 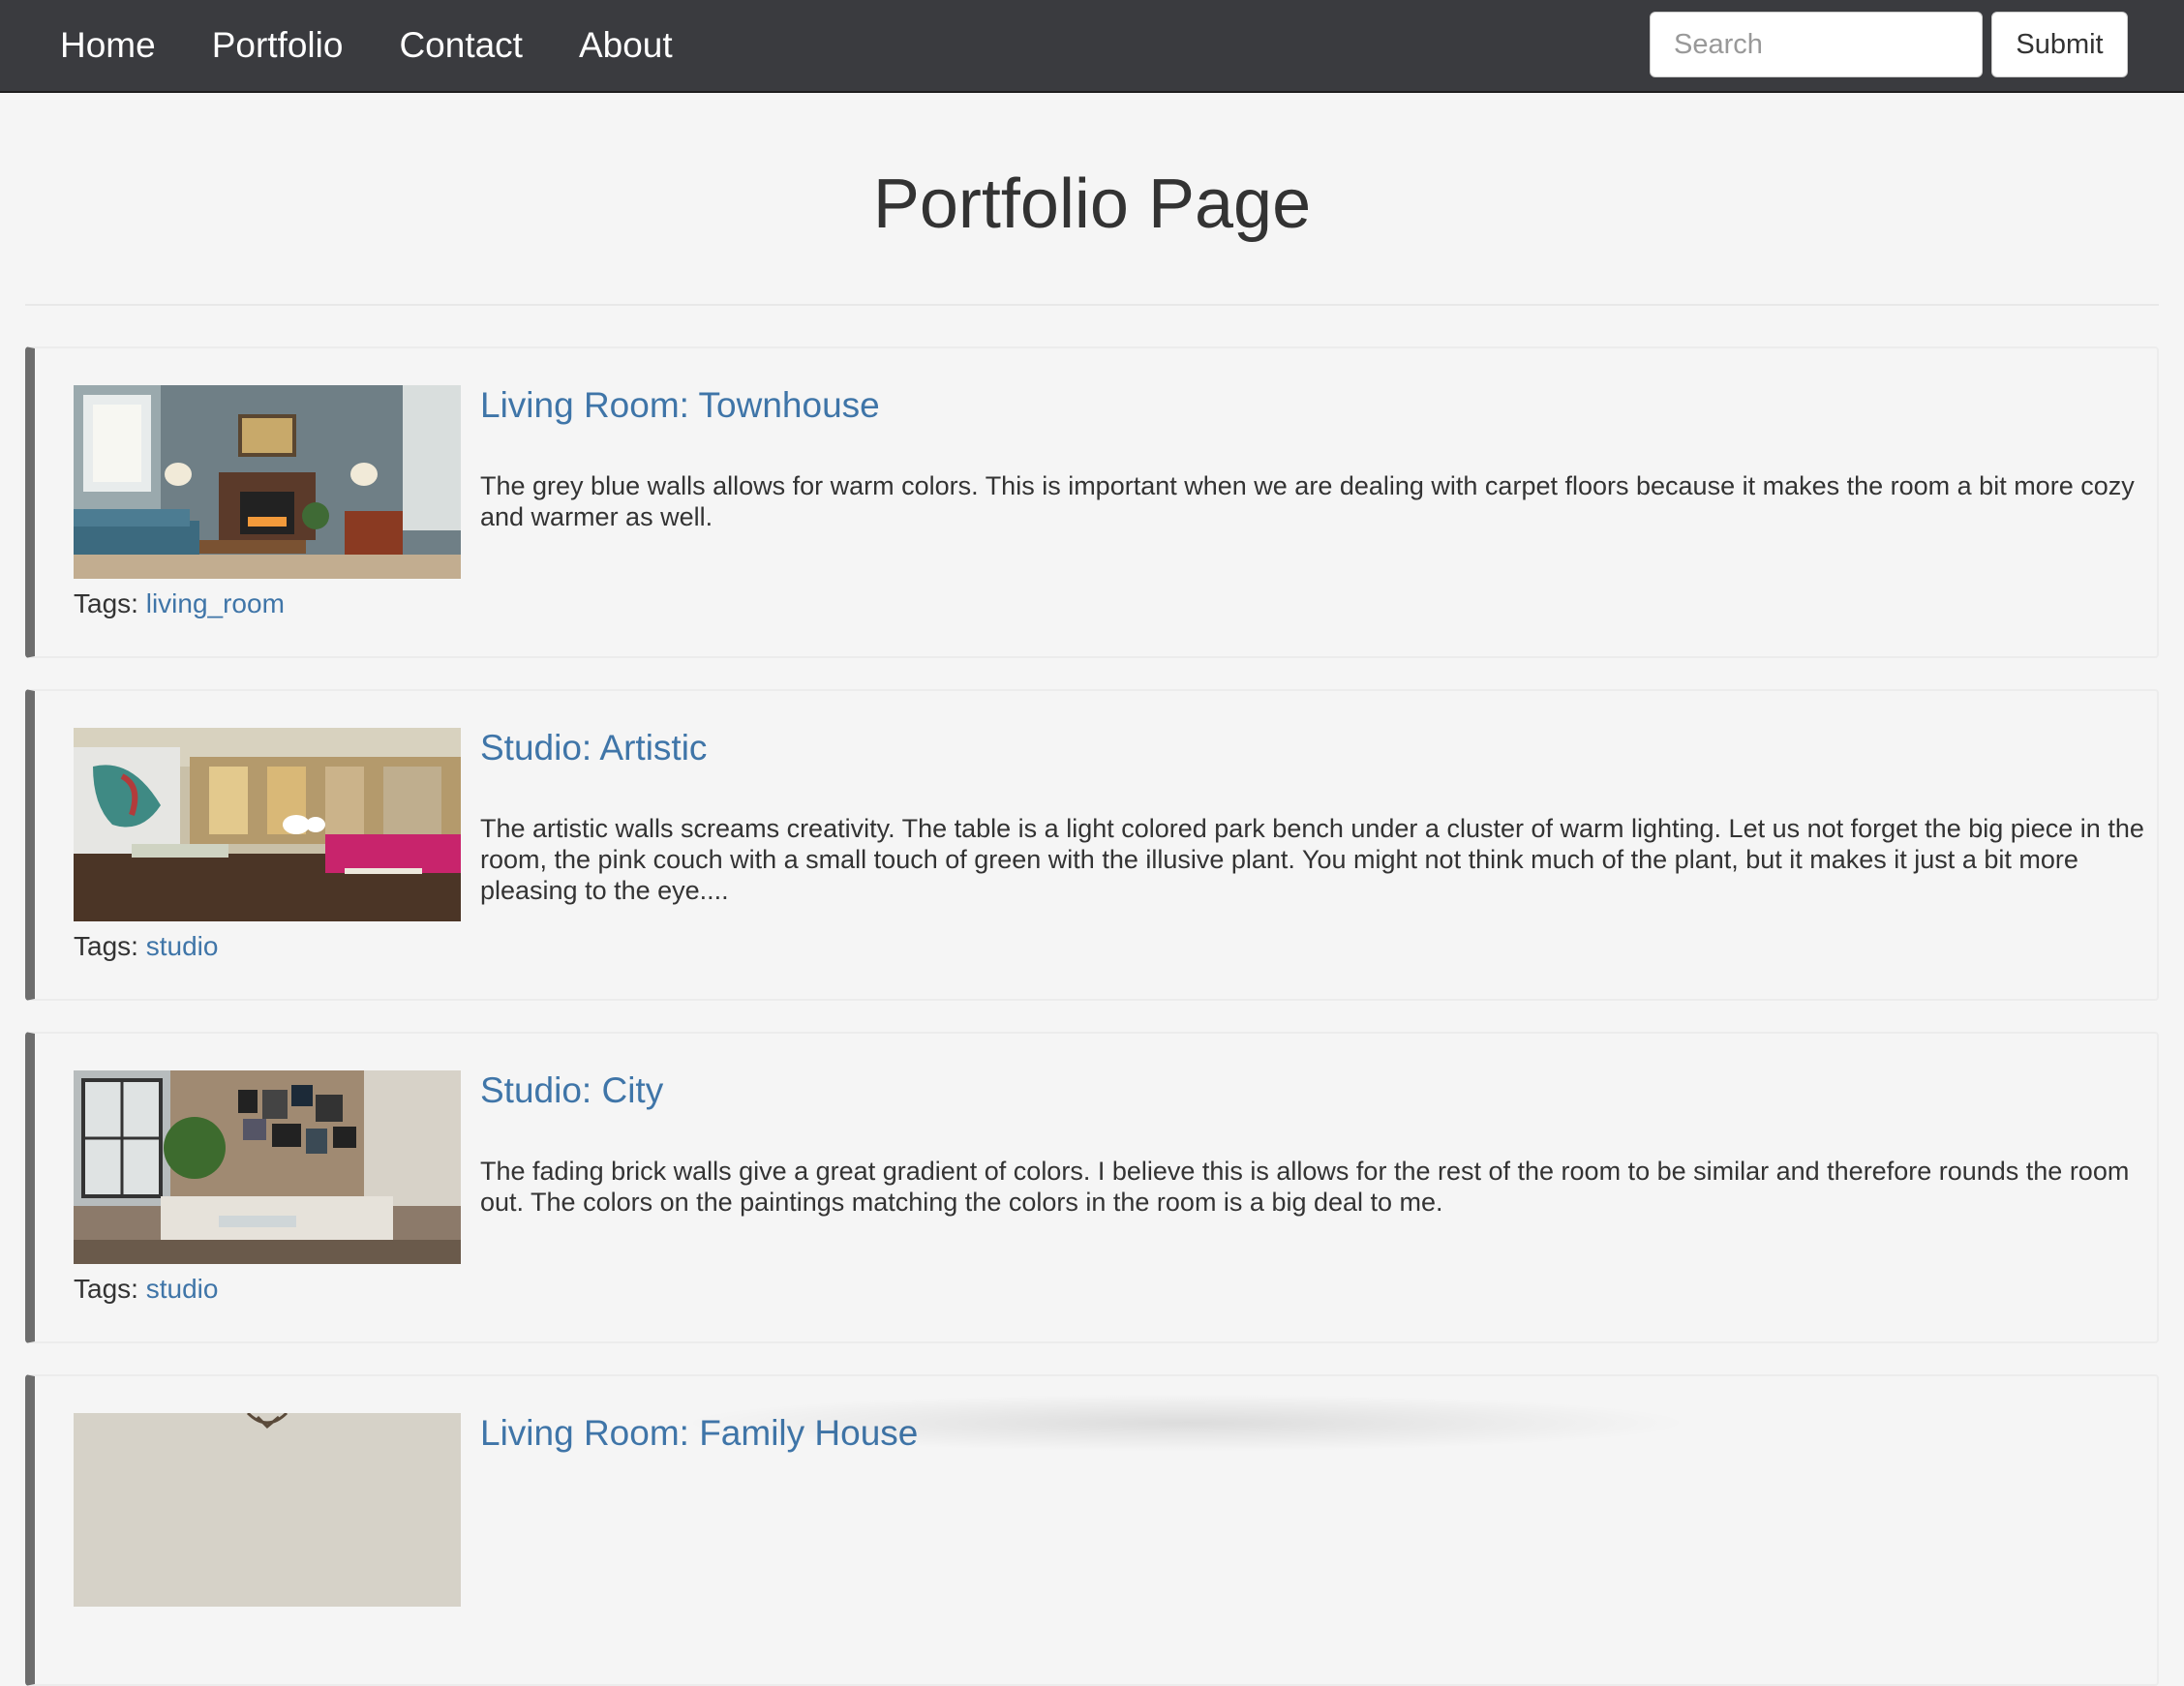 What do you see at coordinates (571, 1090) in the screenshot?
I see `card-title-link: Studio: City` at bounding box center [571, 1090].